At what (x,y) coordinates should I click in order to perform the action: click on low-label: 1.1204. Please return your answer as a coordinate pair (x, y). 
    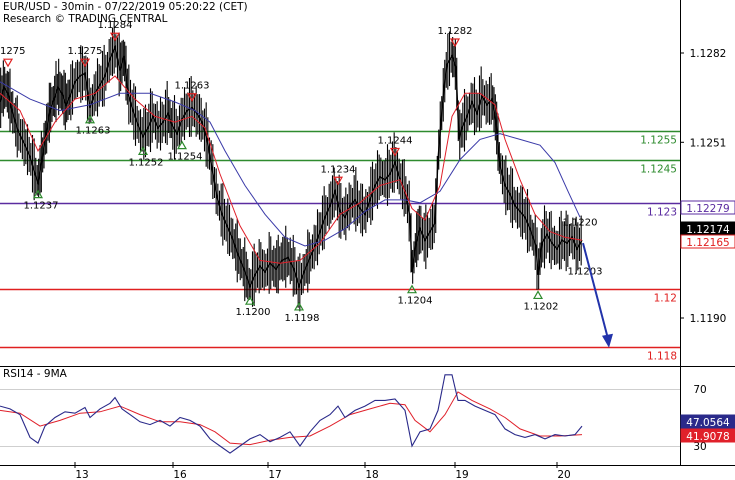
    Looking at the image, I should click on (415, 301).